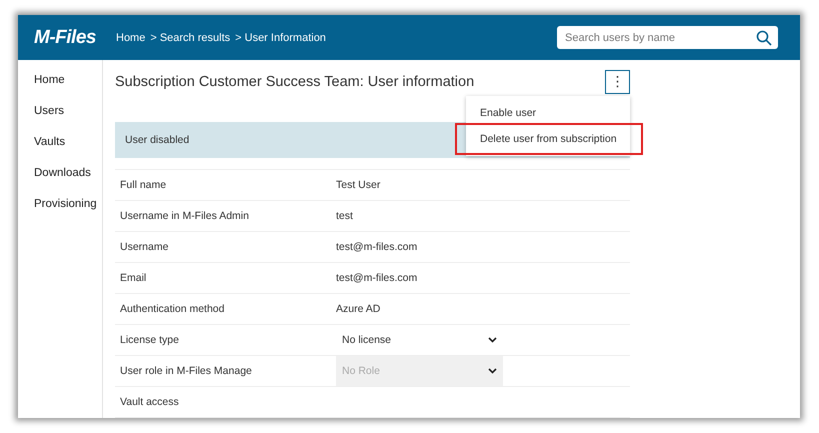 The width and height of the screenshot is (819, 433). I want to click on sidebar-item: Provisioning, so click(68, 204).